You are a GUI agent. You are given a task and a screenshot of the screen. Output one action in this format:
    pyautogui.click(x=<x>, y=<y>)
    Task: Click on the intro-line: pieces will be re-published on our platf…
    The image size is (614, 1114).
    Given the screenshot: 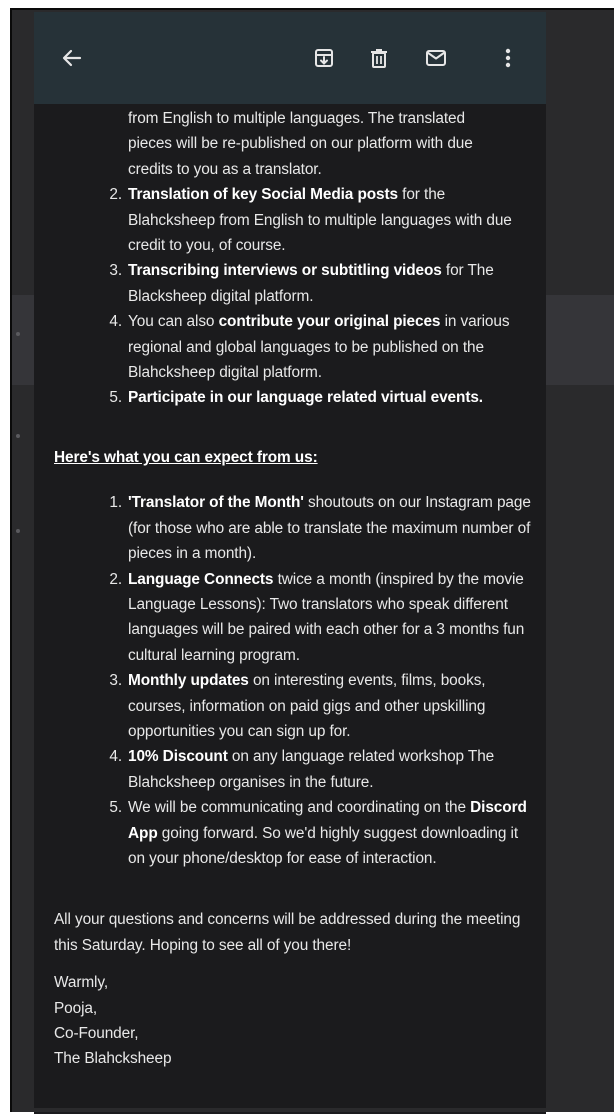 What is the action you would take?
    pyautogui.click(x=300, y=144)
    